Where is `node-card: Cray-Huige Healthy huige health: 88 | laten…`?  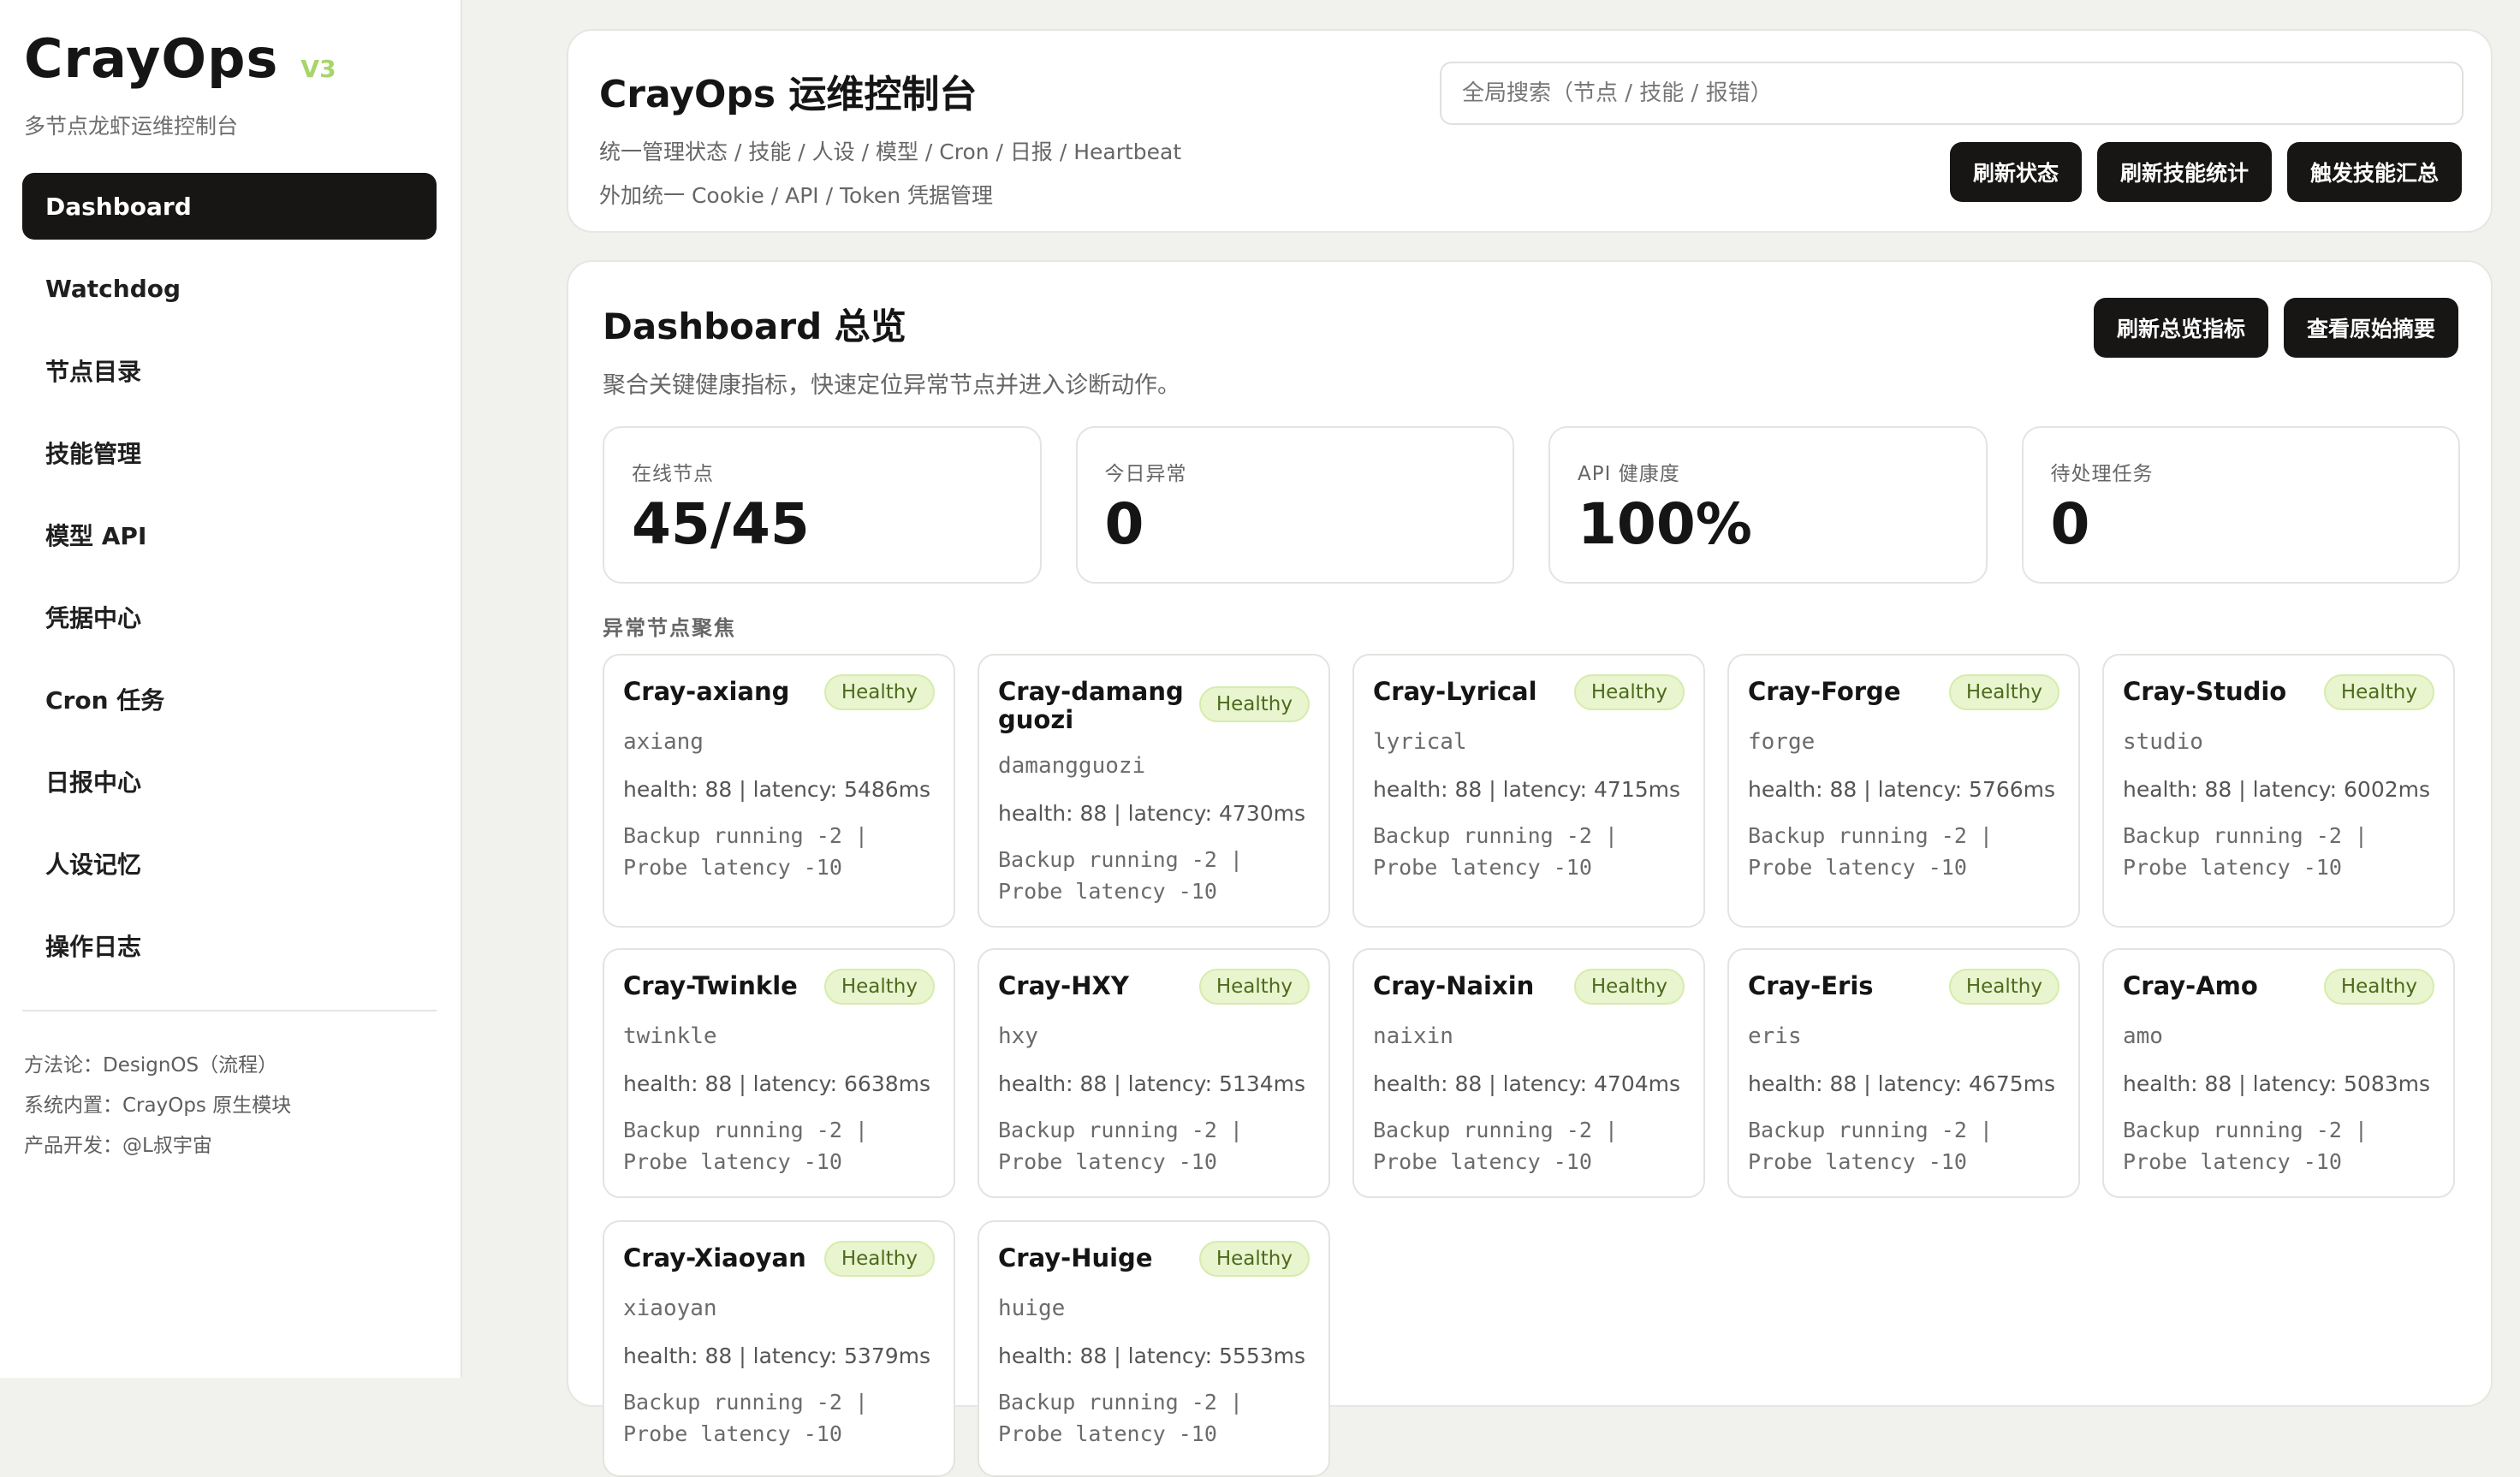 node-card: Cray-Huige Healthy huige health: 88 | laten… is located at coordinates (1154, 1348).